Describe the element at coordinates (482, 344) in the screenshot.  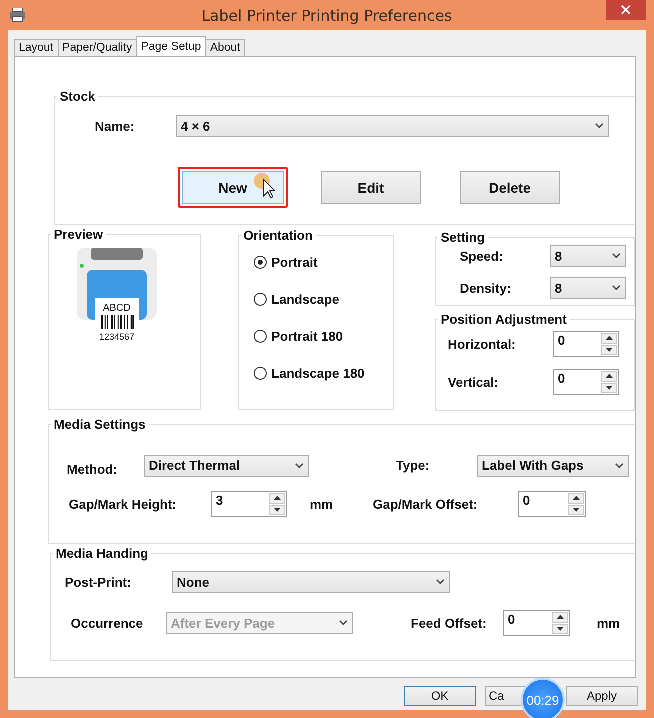
I see `field-label: Horizontal:` at that location.